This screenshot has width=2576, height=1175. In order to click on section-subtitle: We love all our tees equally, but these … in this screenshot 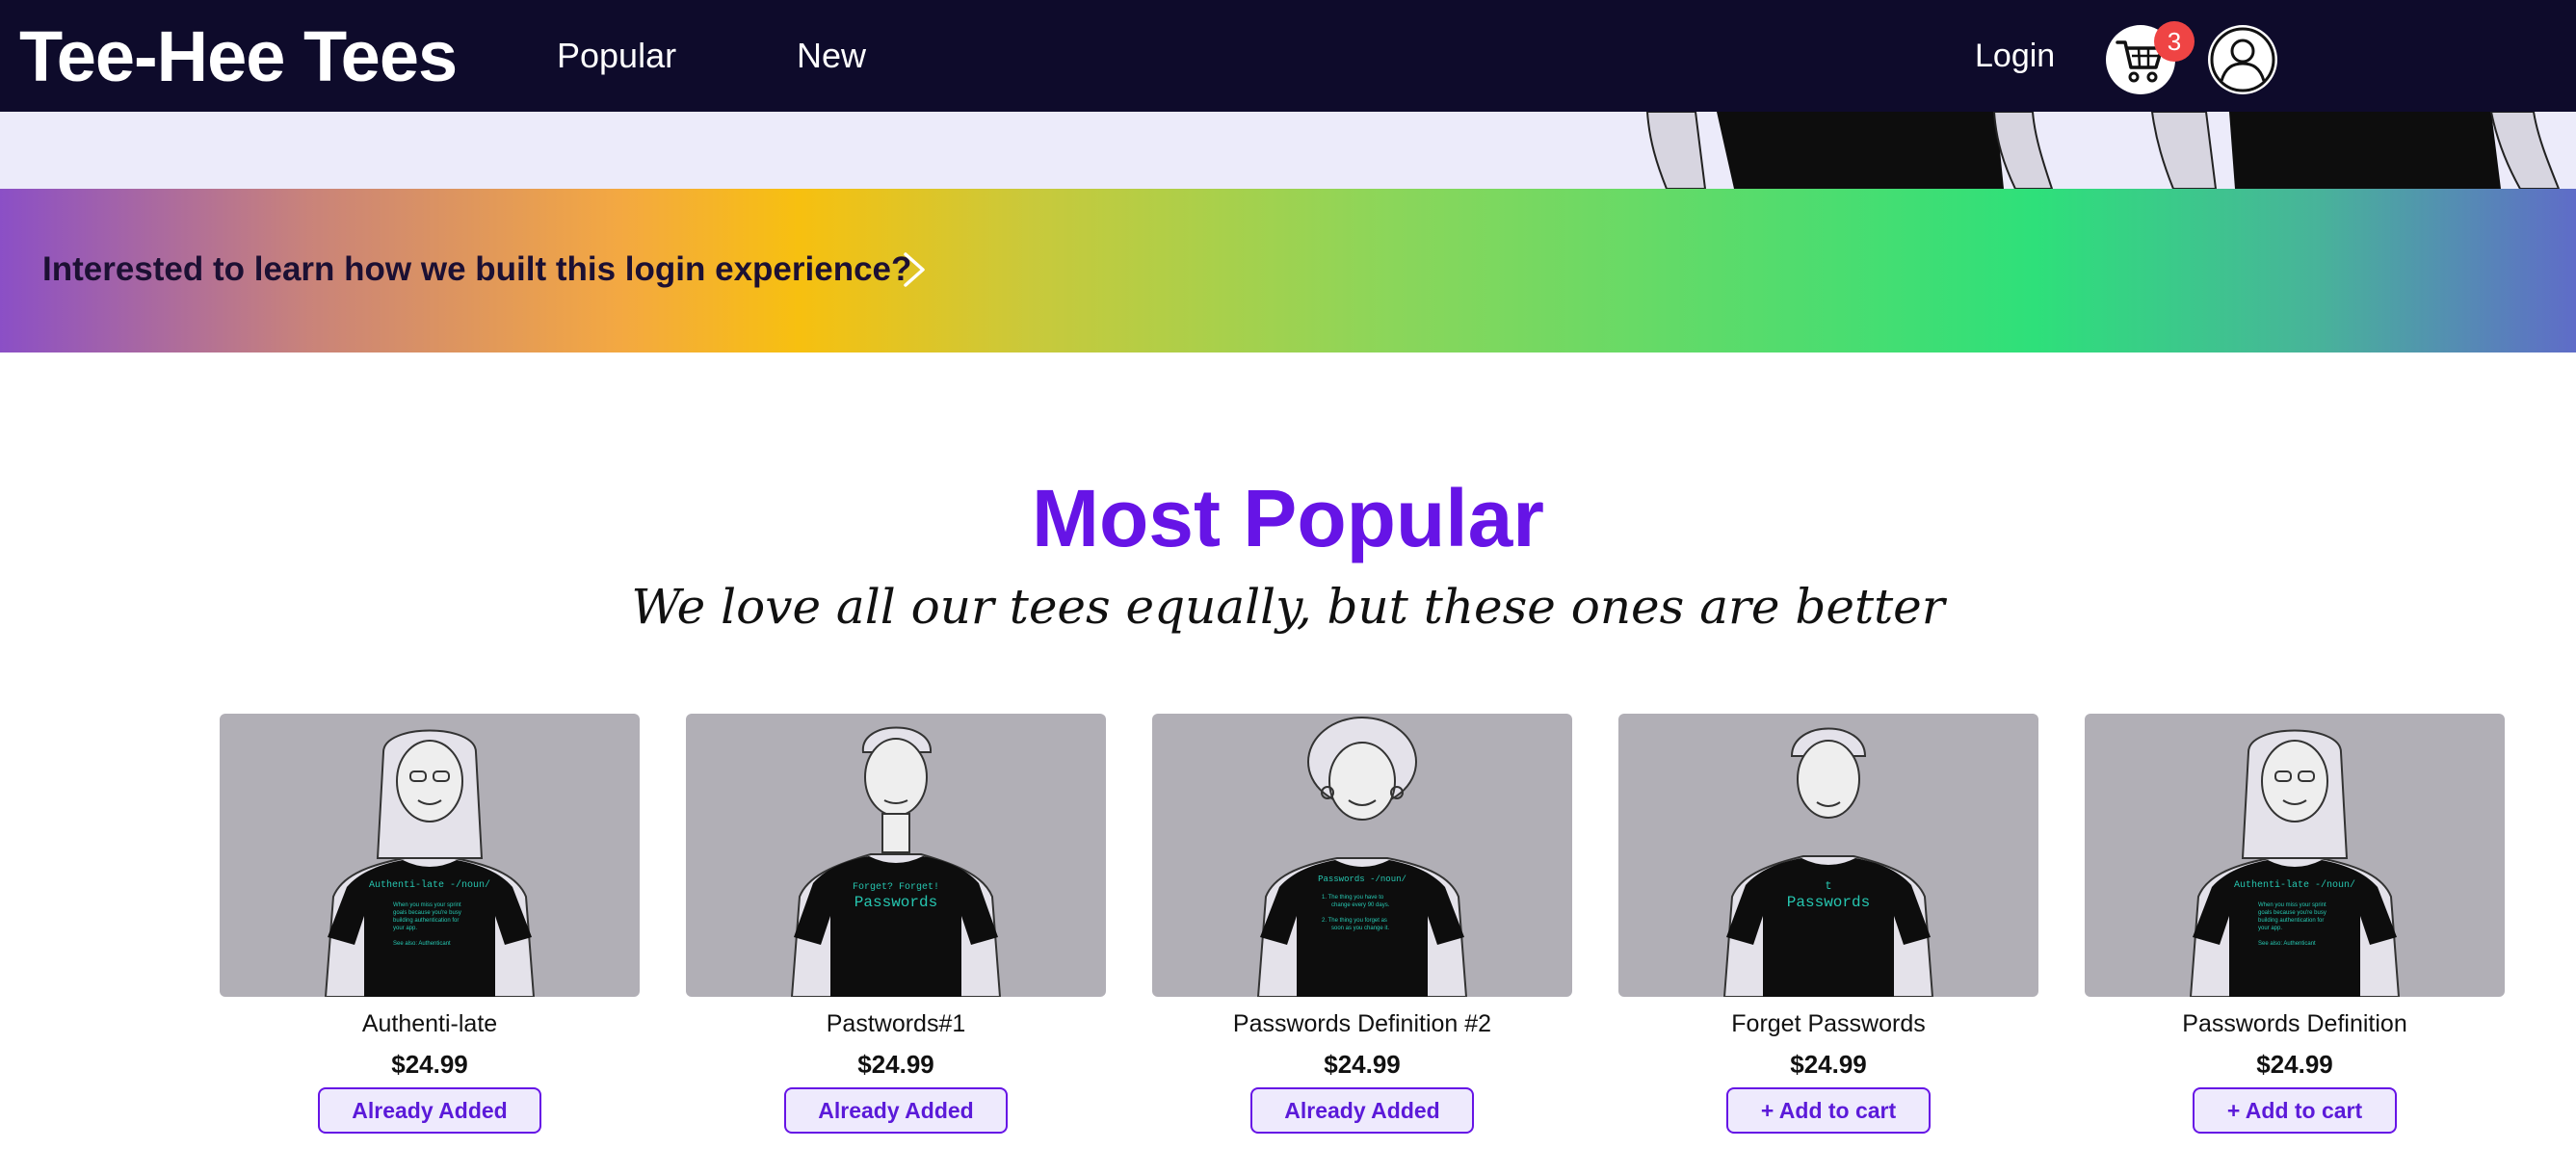, I will do `click(1288, 607)`.